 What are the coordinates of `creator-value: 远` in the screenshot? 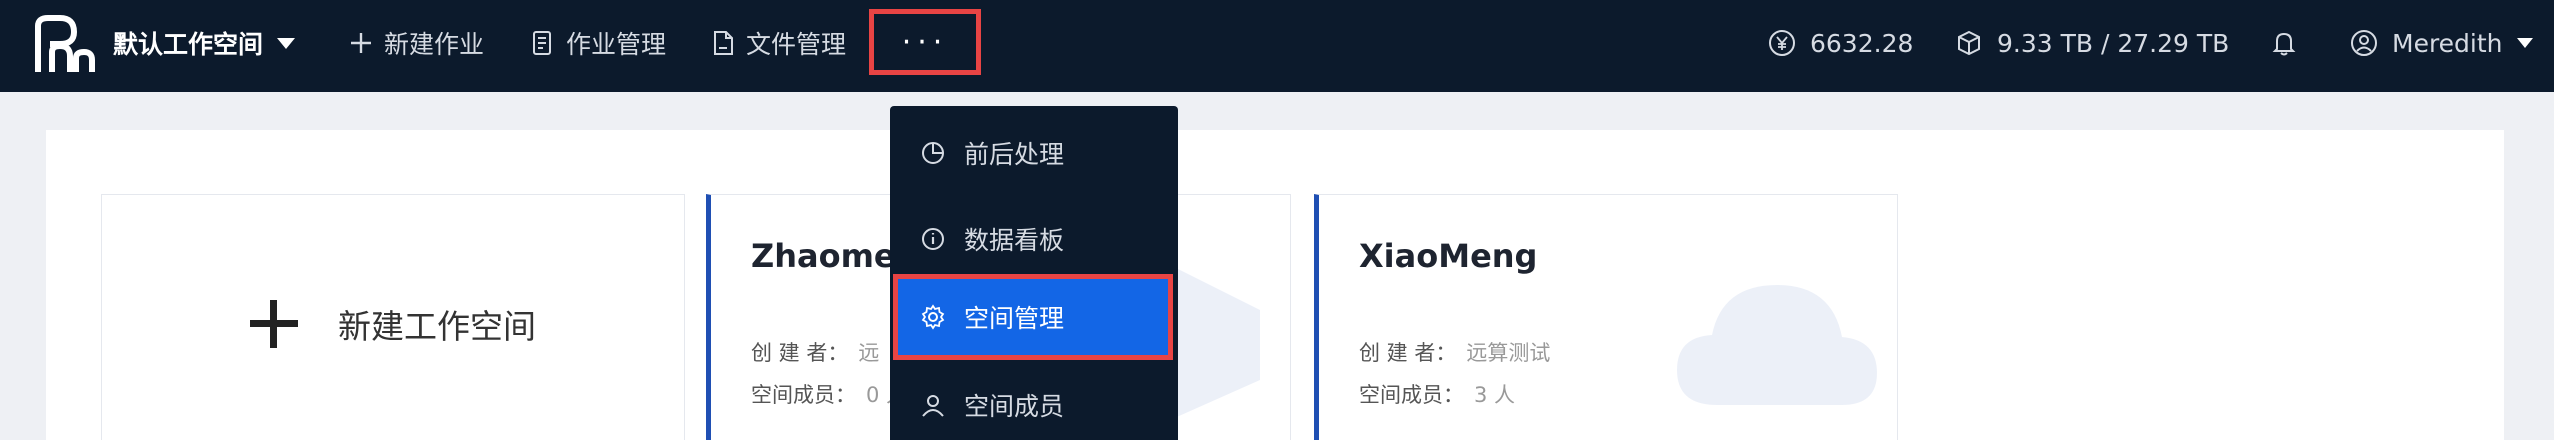 It's located at (869, 353).